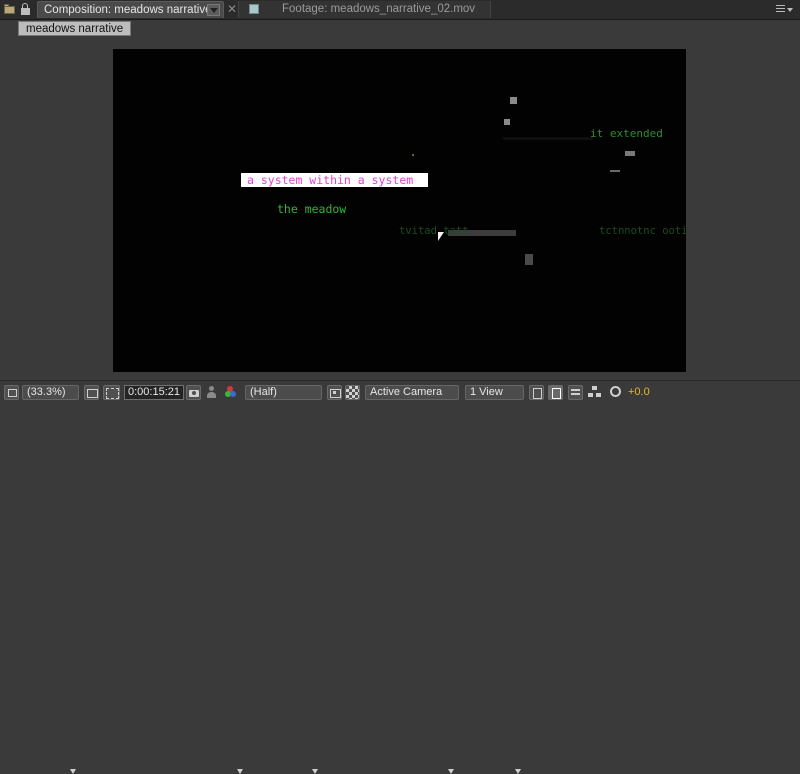 This screenshot has height=774, width=800. Describe the element at coordinates (595, 392) in the screenshot. I see `flowchart-icon` at that location.